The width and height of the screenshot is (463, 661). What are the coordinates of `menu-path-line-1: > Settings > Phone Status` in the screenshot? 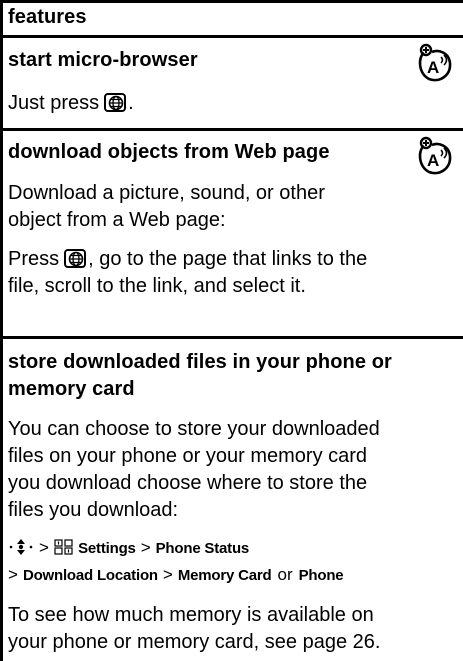 It's located at (232, 548).